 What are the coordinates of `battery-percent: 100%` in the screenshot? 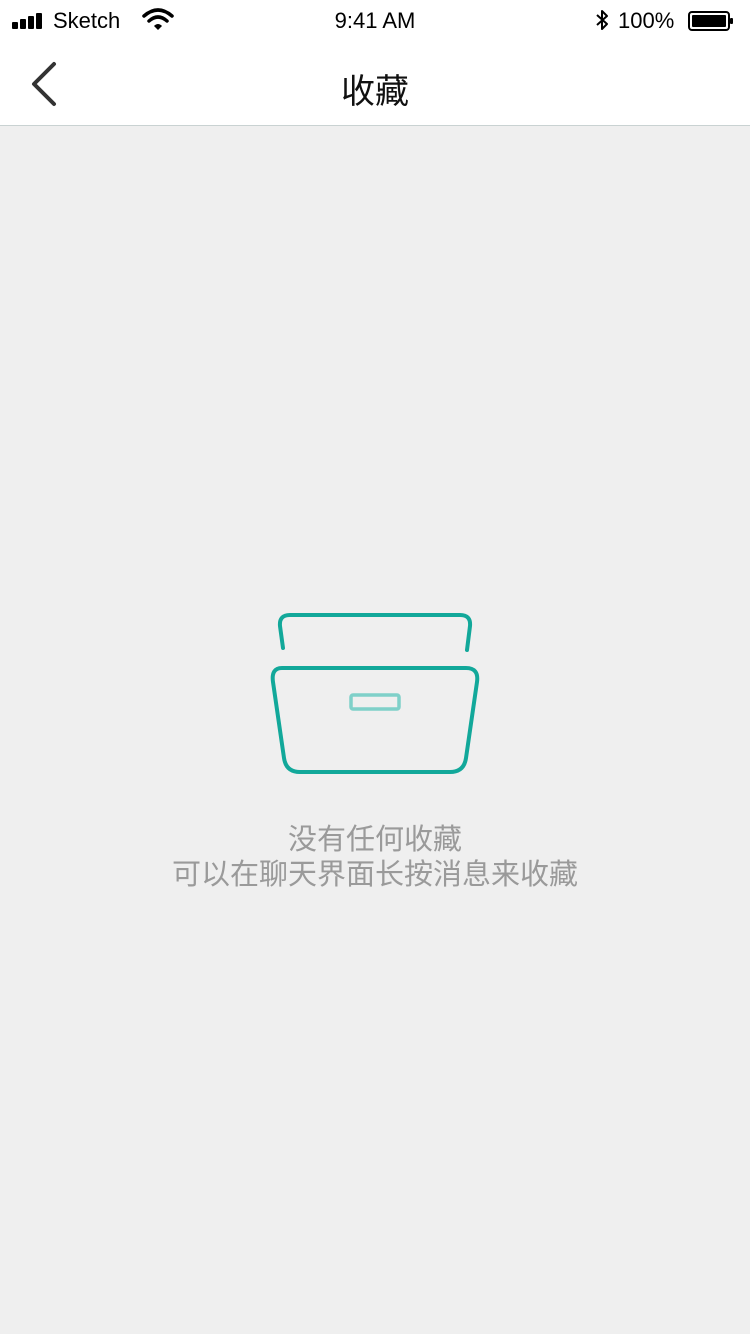 It's located at (646, 20).